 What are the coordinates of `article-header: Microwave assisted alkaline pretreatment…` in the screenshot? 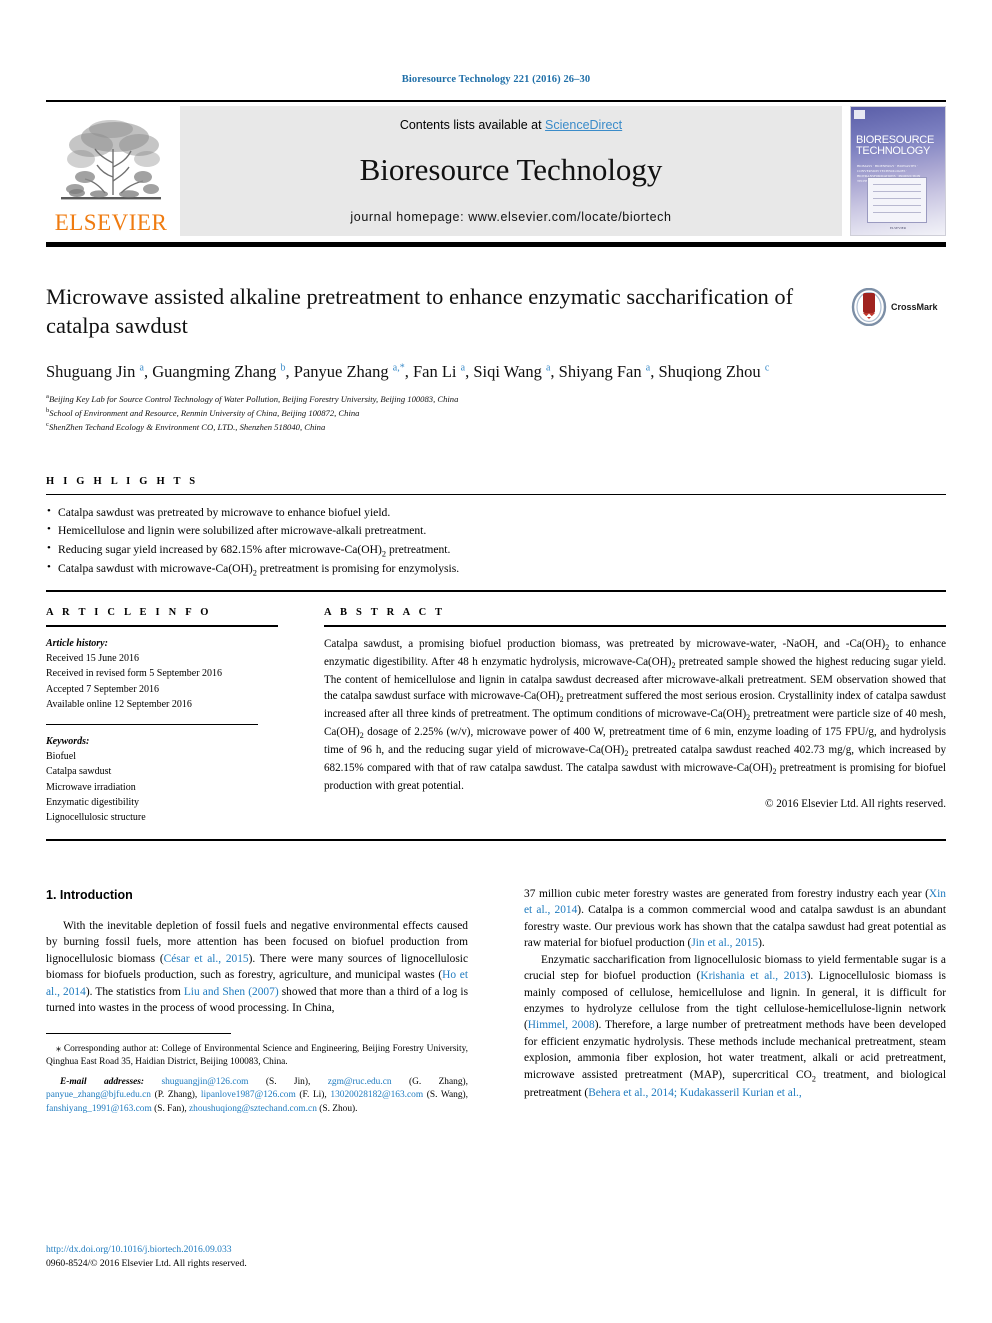 It's located at (496, 358).